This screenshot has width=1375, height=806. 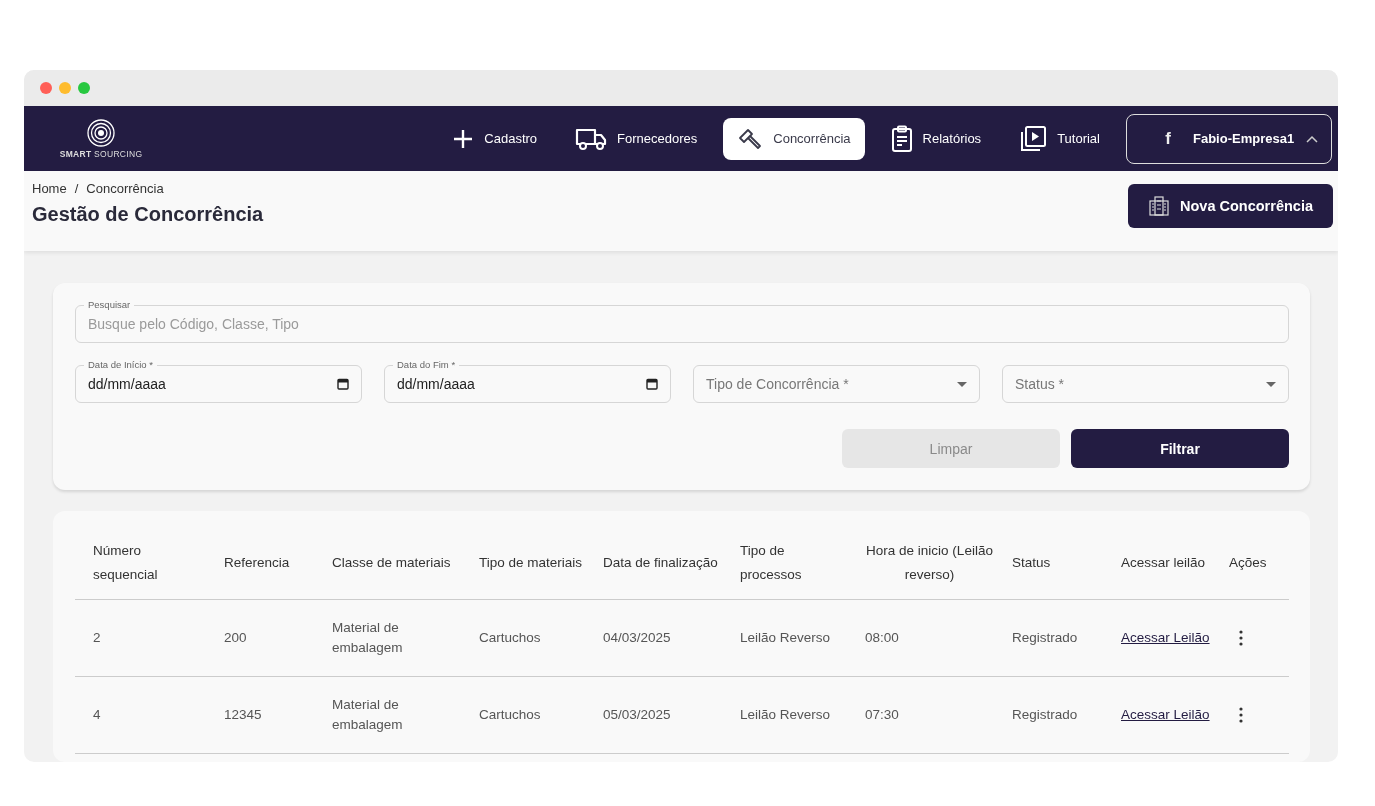 What do you see at coordinates (426, 364) in the screenshot?
I see `field-label: Data do Fim *` at bounding box center [426, 364].